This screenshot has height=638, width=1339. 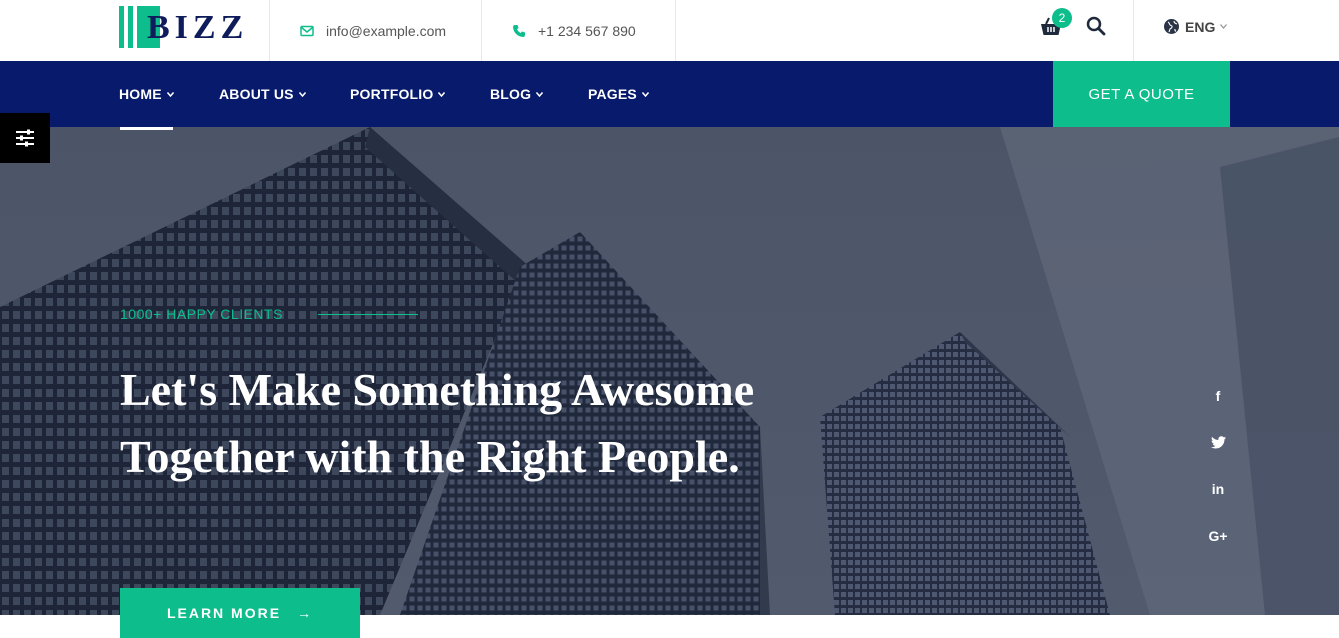 I want to click on phone-icon, so click(x=519, y=30).